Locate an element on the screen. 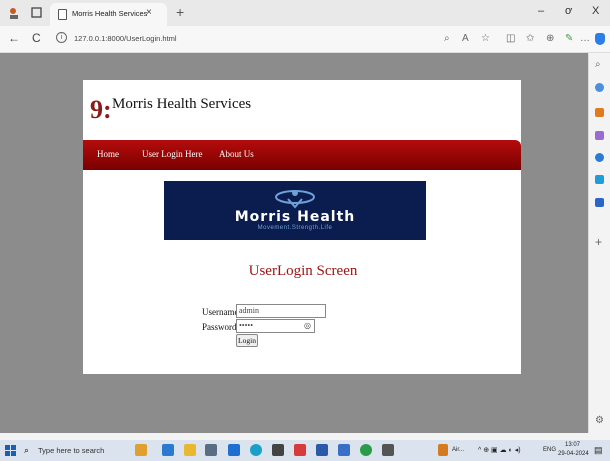  read-aloud-icon: A is located at coordinates (465, 38).